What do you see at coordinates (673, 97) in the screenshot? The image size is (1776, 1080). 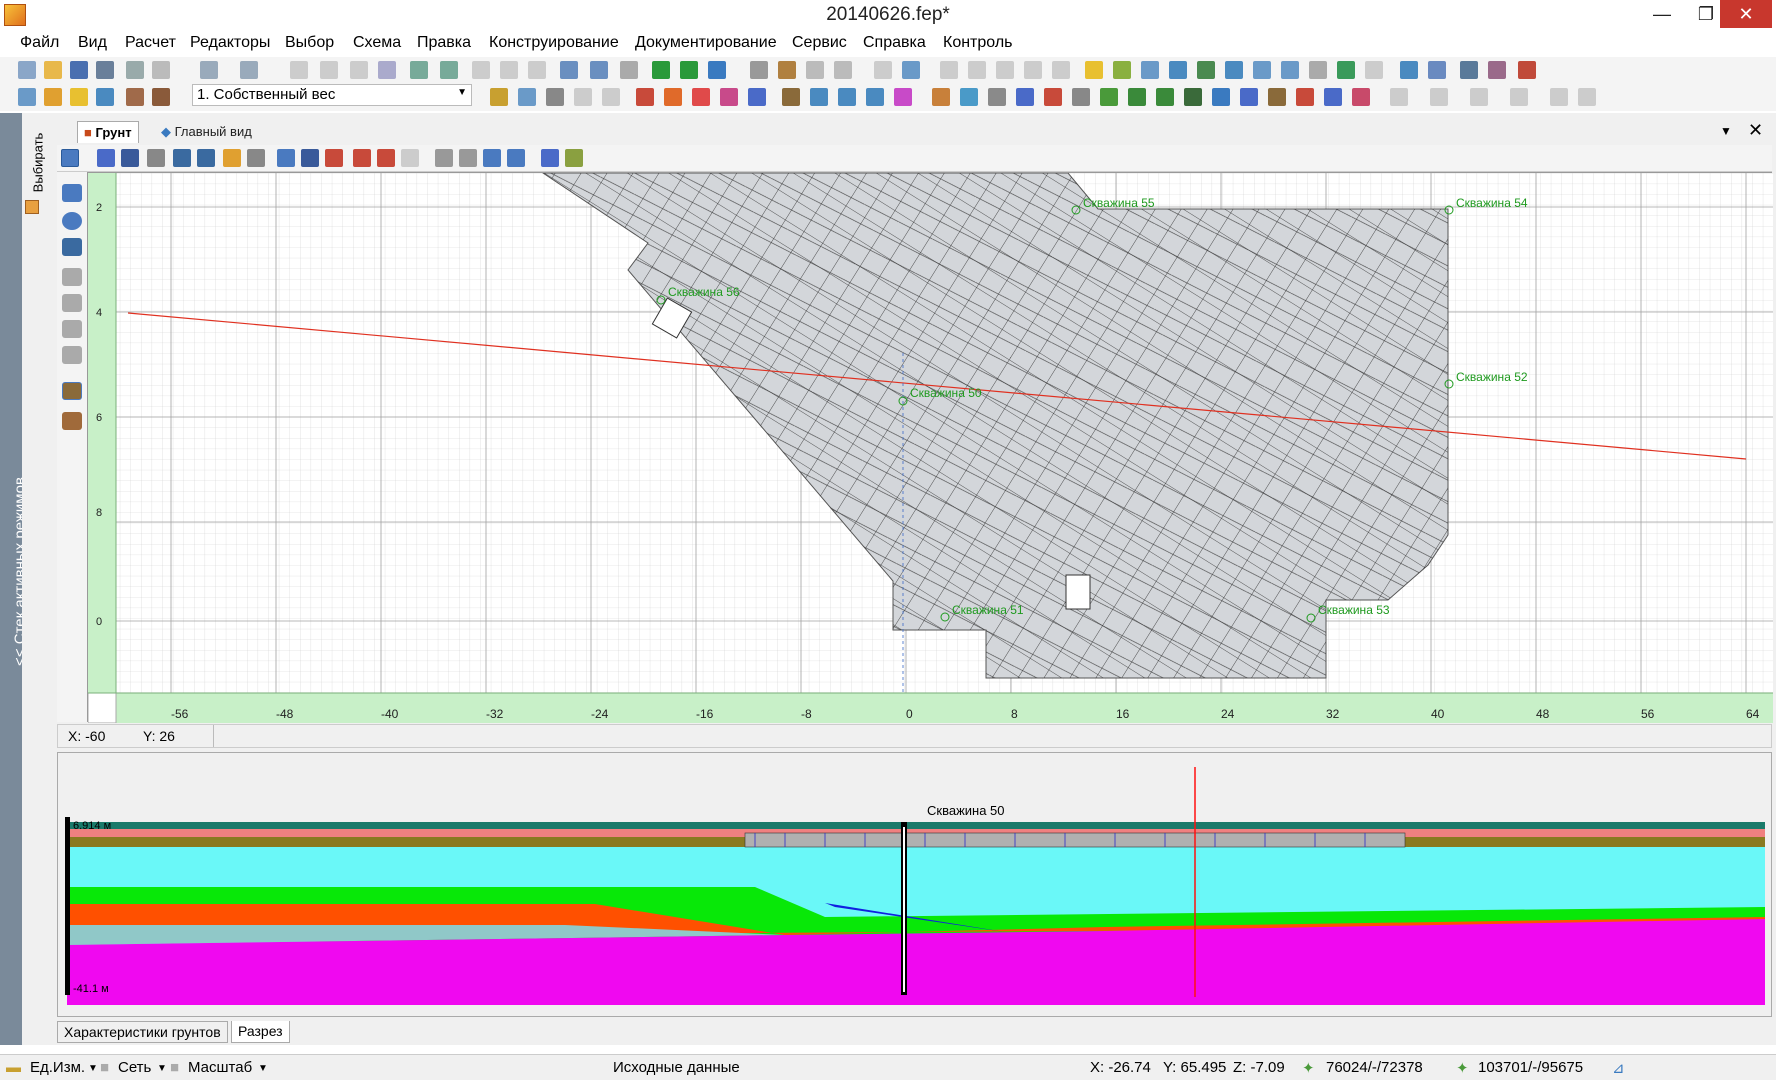 I see `force2-icon` at bounding box center [673, 97].